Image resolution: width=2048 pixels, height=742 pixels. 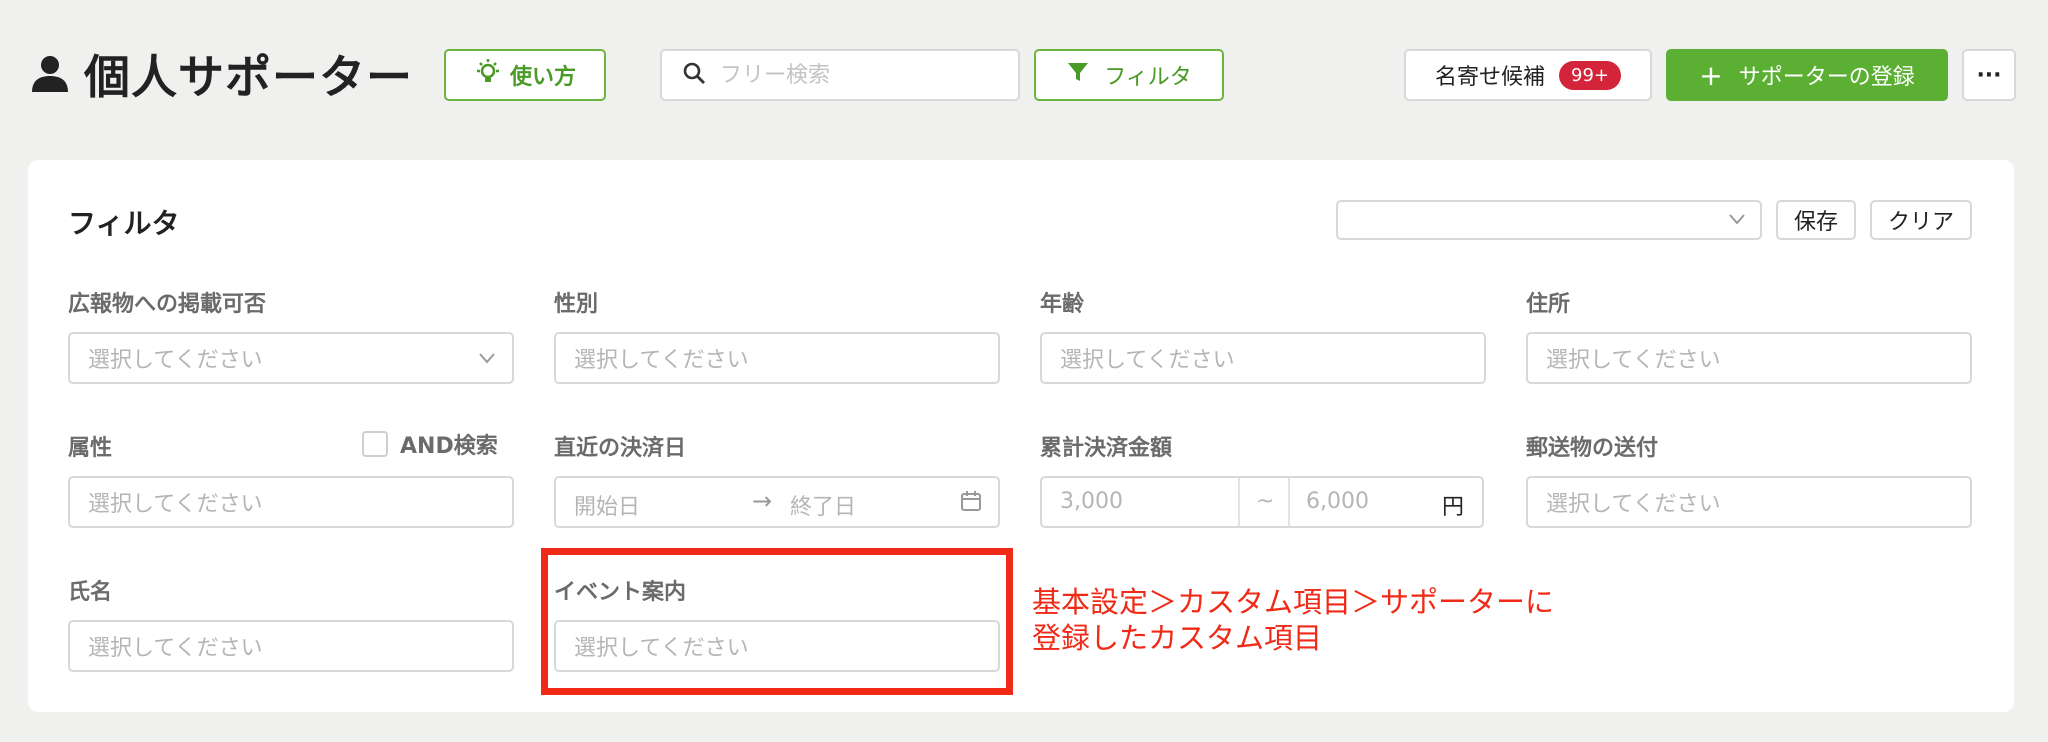 I want to click on filter-label: フィルタ, so click(x=1148, y=77).